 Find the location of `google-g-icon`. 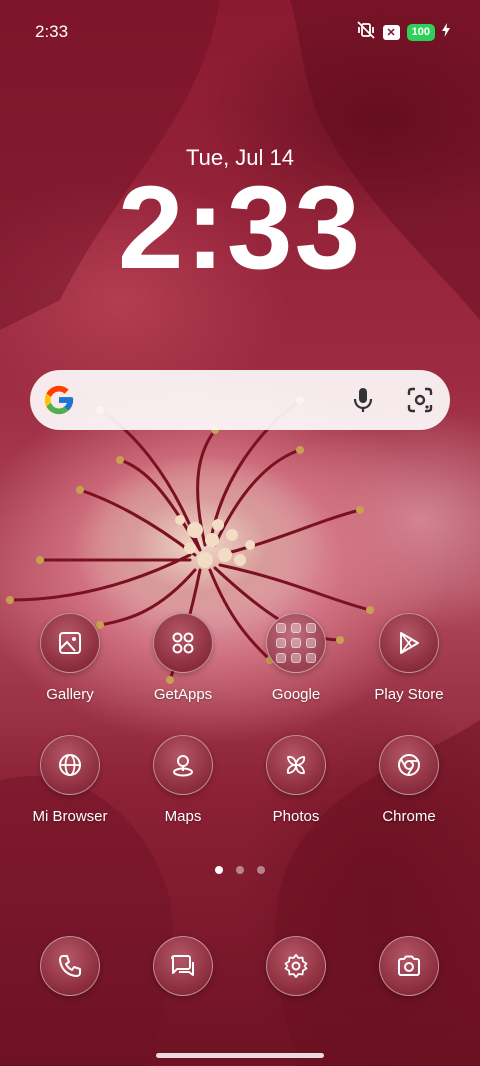

google-g-icon is located at coordinates (59, 402).